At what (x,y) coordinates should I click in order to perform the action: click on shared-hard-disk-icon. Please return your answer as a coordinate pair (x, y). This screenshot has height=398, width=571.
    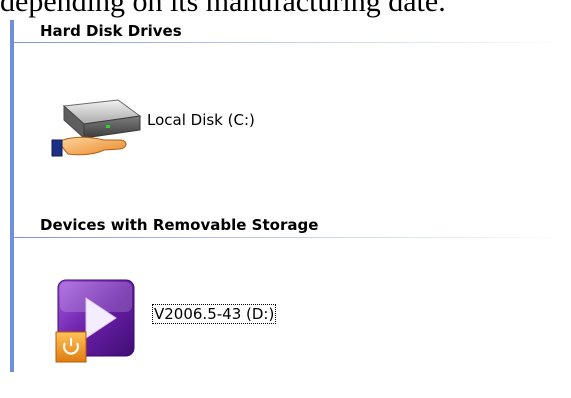
    Looking at the image, I should click on (98, 127).